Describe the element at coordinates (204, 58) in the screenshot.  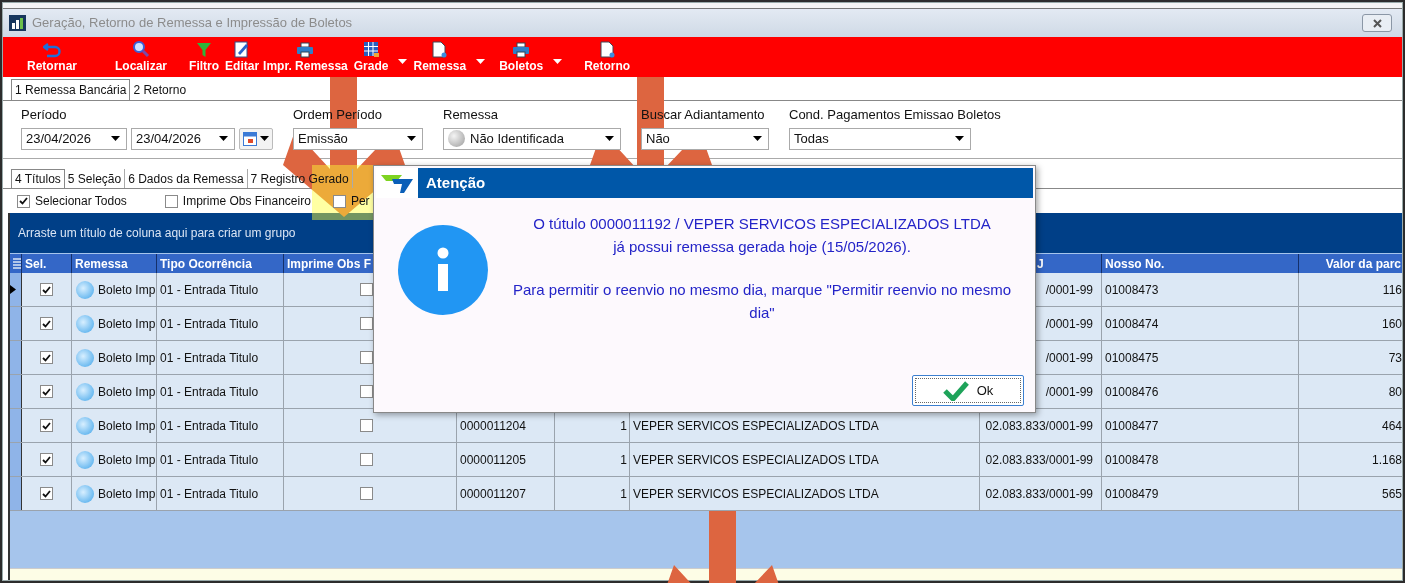
I see `toolbar-button: Filtro` at that location.